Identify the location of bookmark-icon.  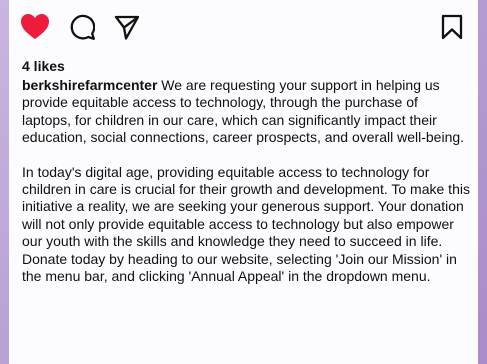
(452, 27).